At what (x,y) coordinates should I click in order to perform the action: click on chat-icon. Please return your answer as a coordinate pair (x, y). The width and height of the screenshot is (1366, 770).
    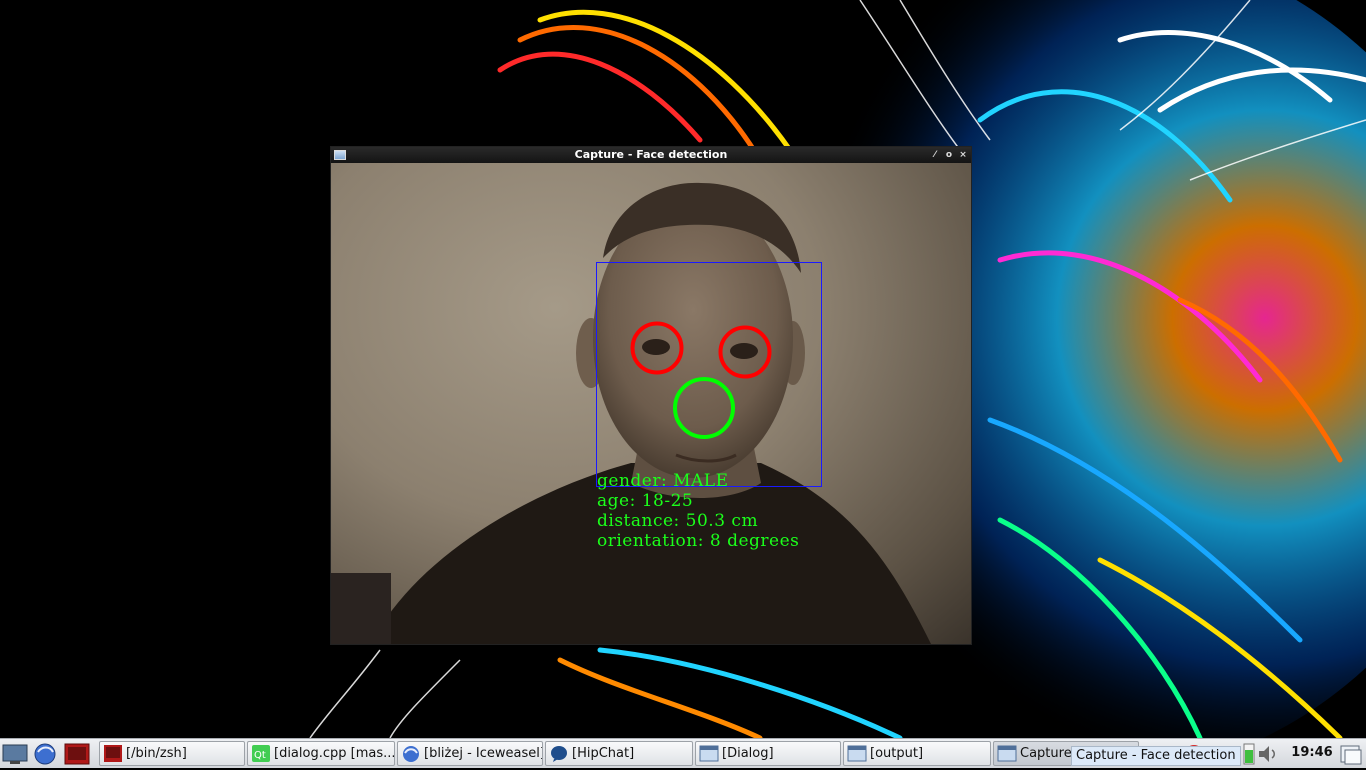
    Looking at the image, I should click on (559, 754).